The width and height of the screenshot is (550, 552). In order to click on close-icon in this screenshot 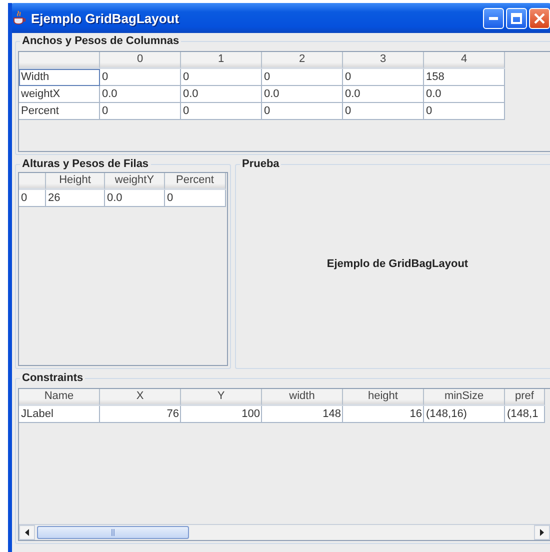, I will do `click(539, 18)`.